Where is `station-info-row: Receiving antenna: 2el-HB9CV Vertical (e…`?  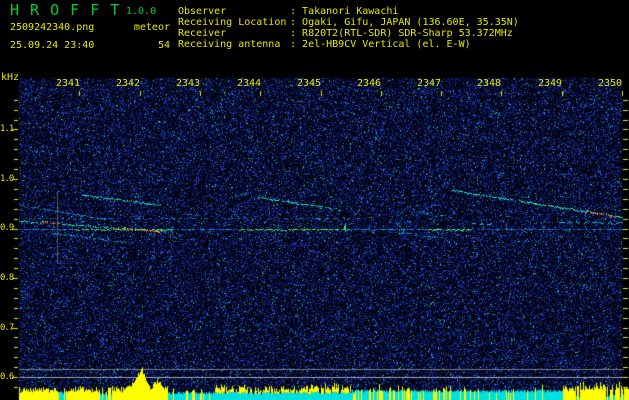 station-info-row: Receiving antenna: 2el-HB9CV Vertical (e… is located at coordinates (348, 44).